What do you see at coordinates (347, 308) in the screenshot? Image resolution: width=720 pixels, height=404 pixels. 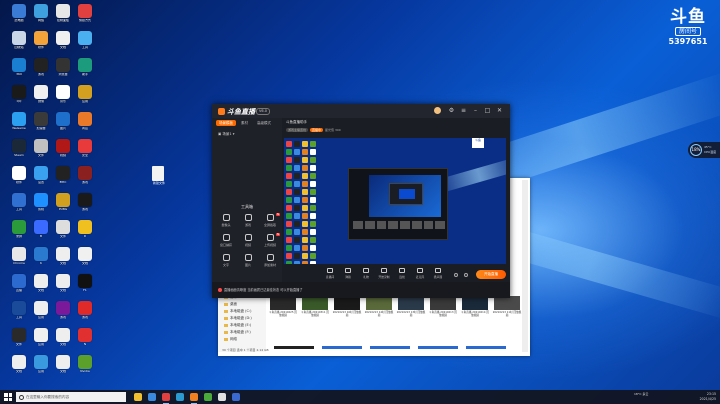 I see `video-thumbnail: 20210213 16时 回放视频` at bounding box center [347, 308].